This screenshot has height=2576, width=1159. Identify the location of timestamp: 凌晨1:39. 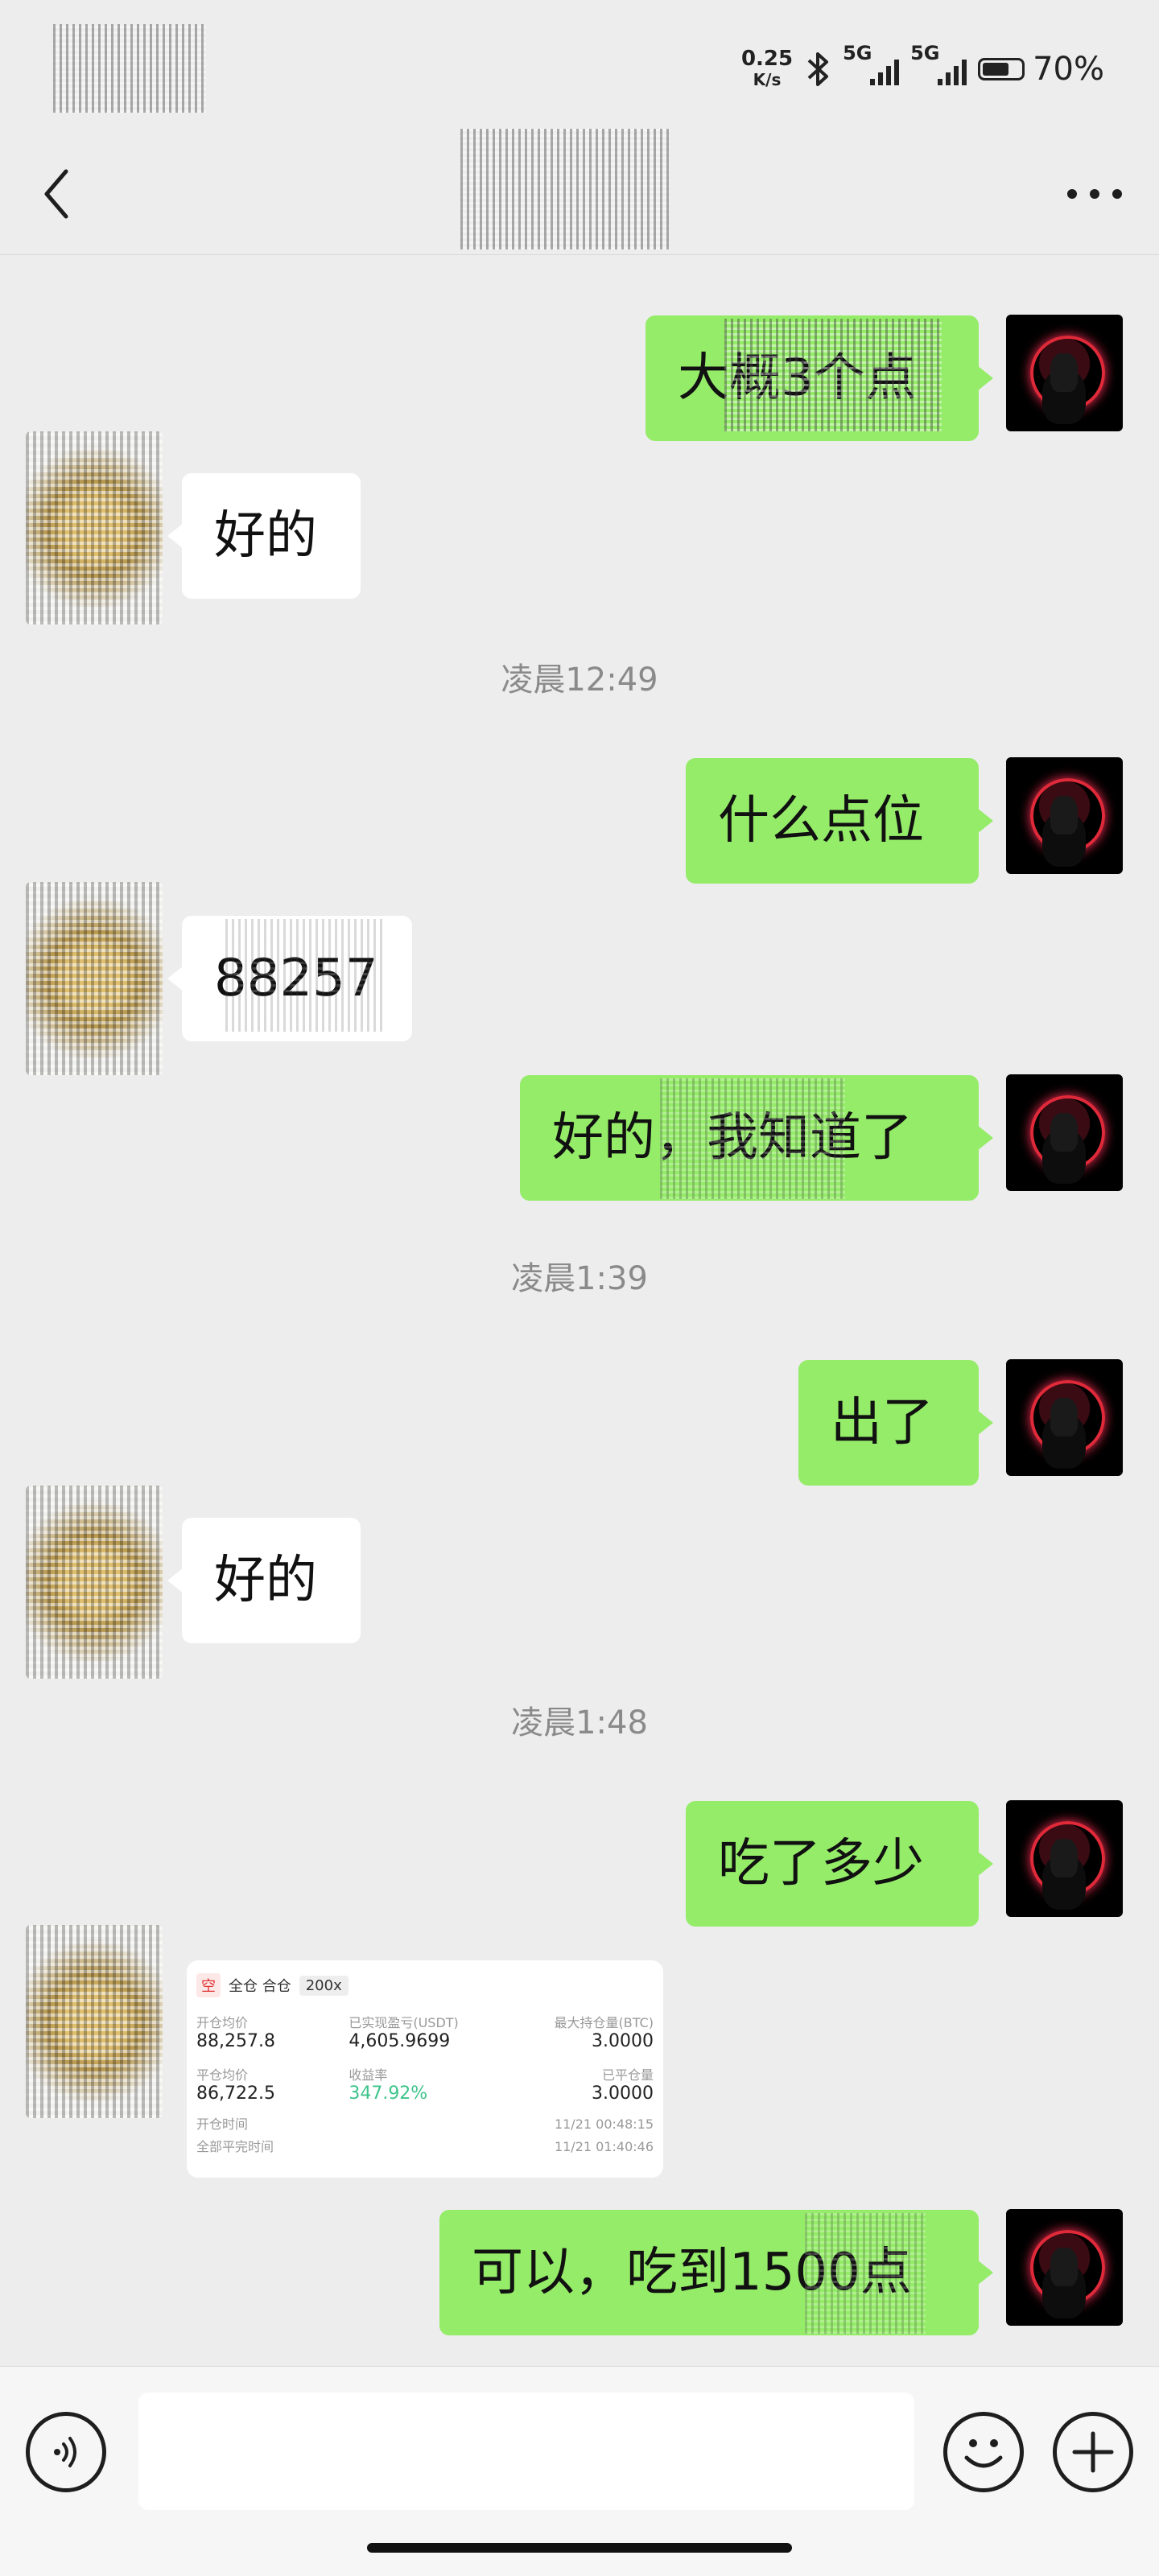
(579, 1278).